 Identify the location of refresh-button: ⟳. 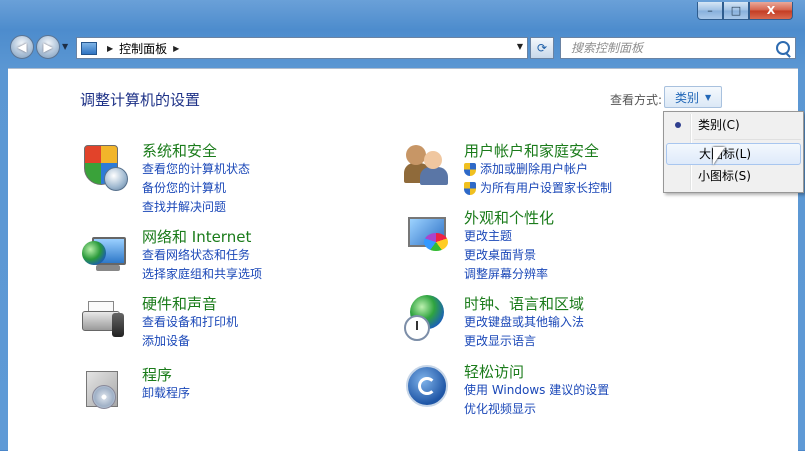
(542, 48).